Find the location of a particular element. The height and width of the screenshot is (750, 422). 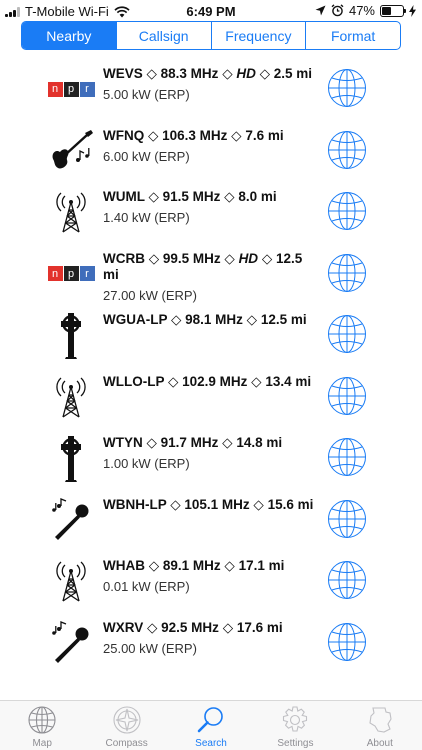

station-title: WEVS ◇ 88.3 MHz ◇ HD ◇ 2.5 mi is located at coordinates (207, 73).